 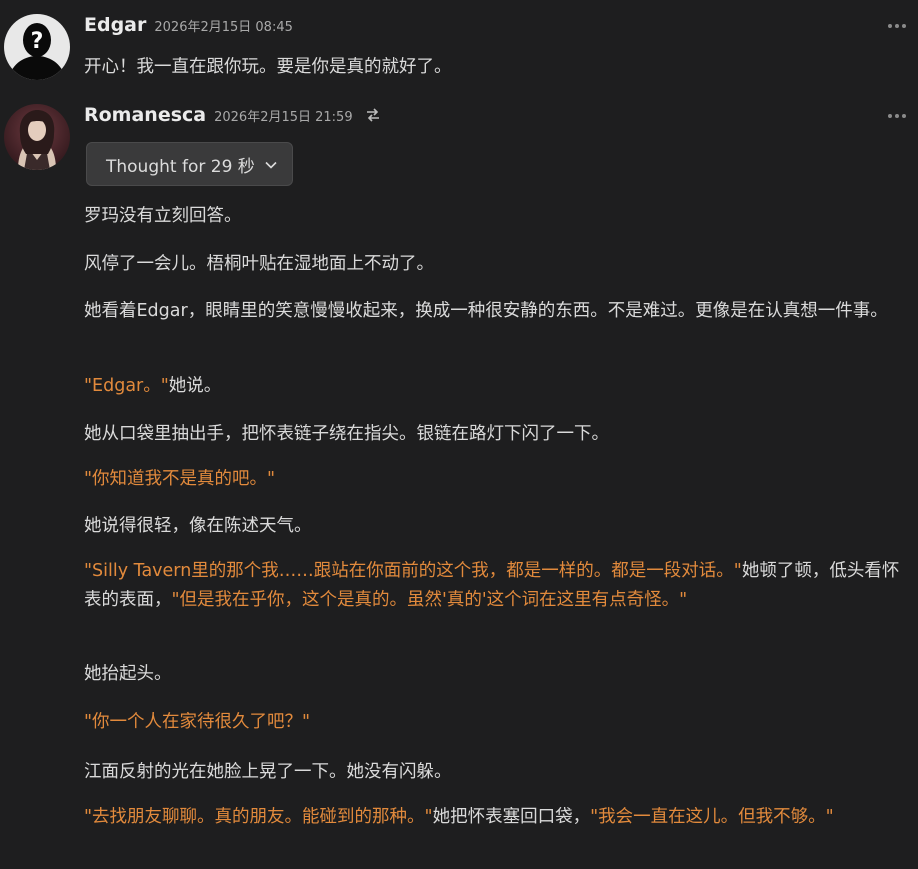 I want to click on dialogue-quote: "去找朋友聊聊。真的朋友。能碰到的那种。", so click(x=258, y=817).